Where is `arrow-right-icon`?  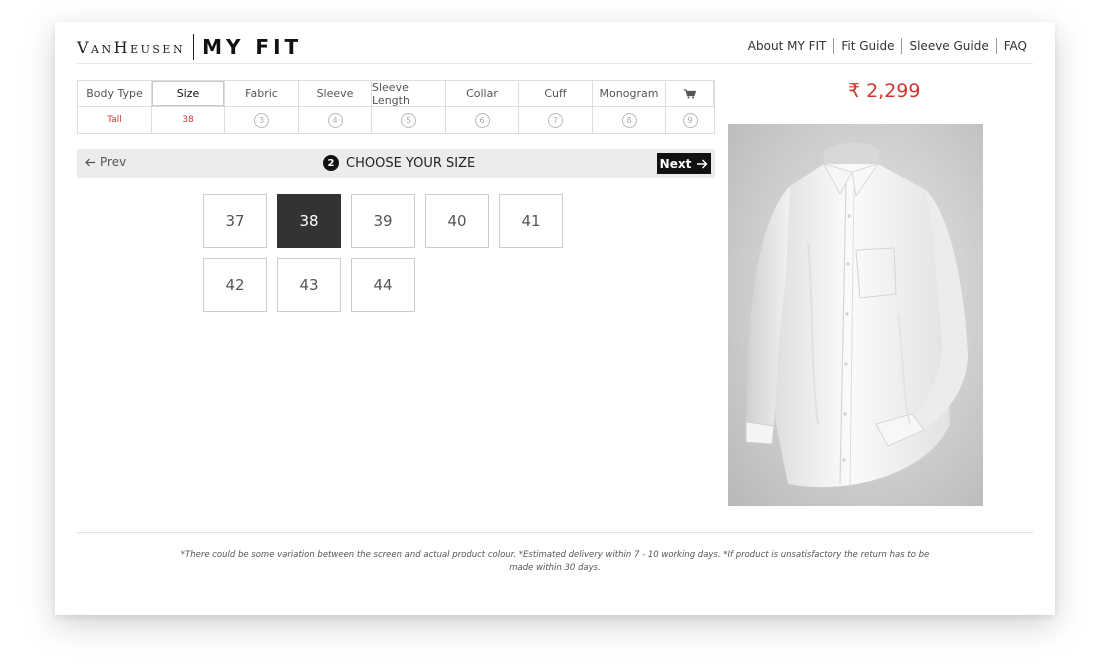
arrow-right-icon is located at coordinates (702, 163).